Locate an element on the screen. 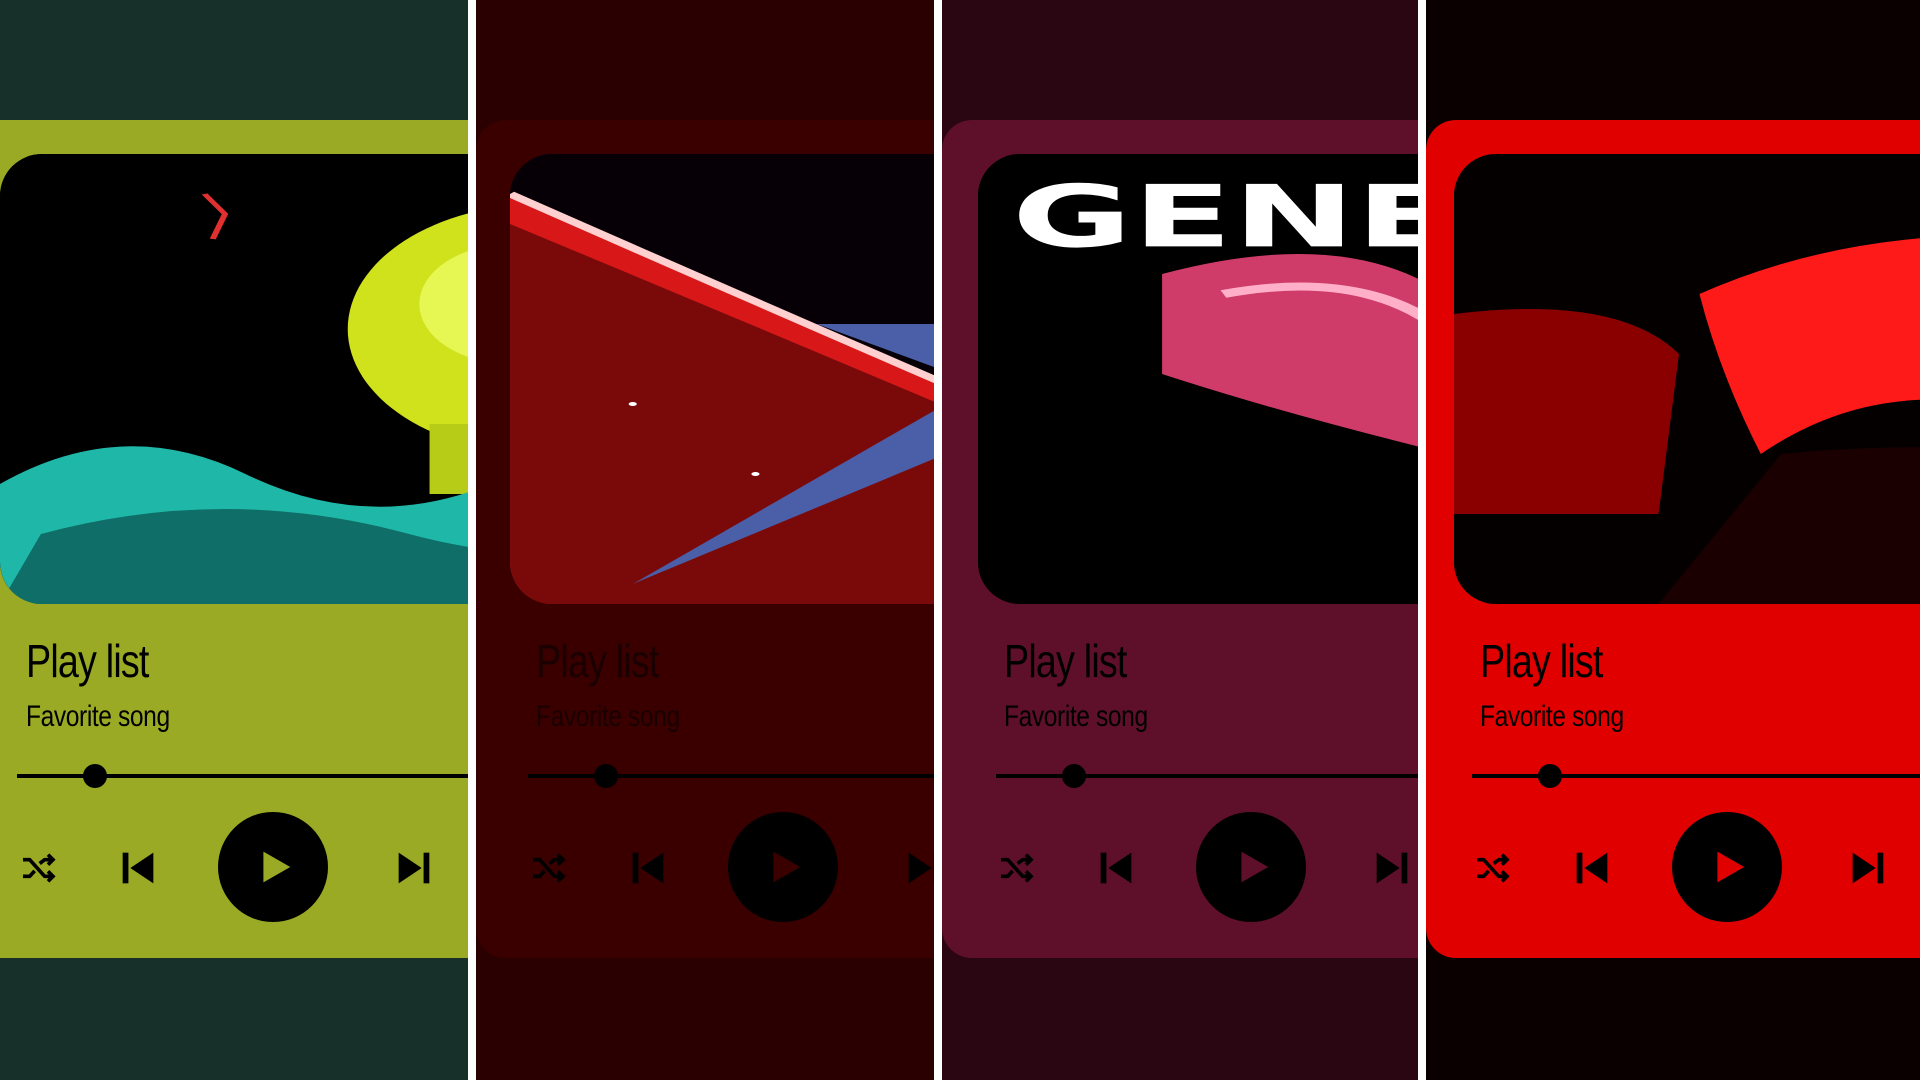  album-art: GENESIS 30 is located at coordinates (1198, 379).